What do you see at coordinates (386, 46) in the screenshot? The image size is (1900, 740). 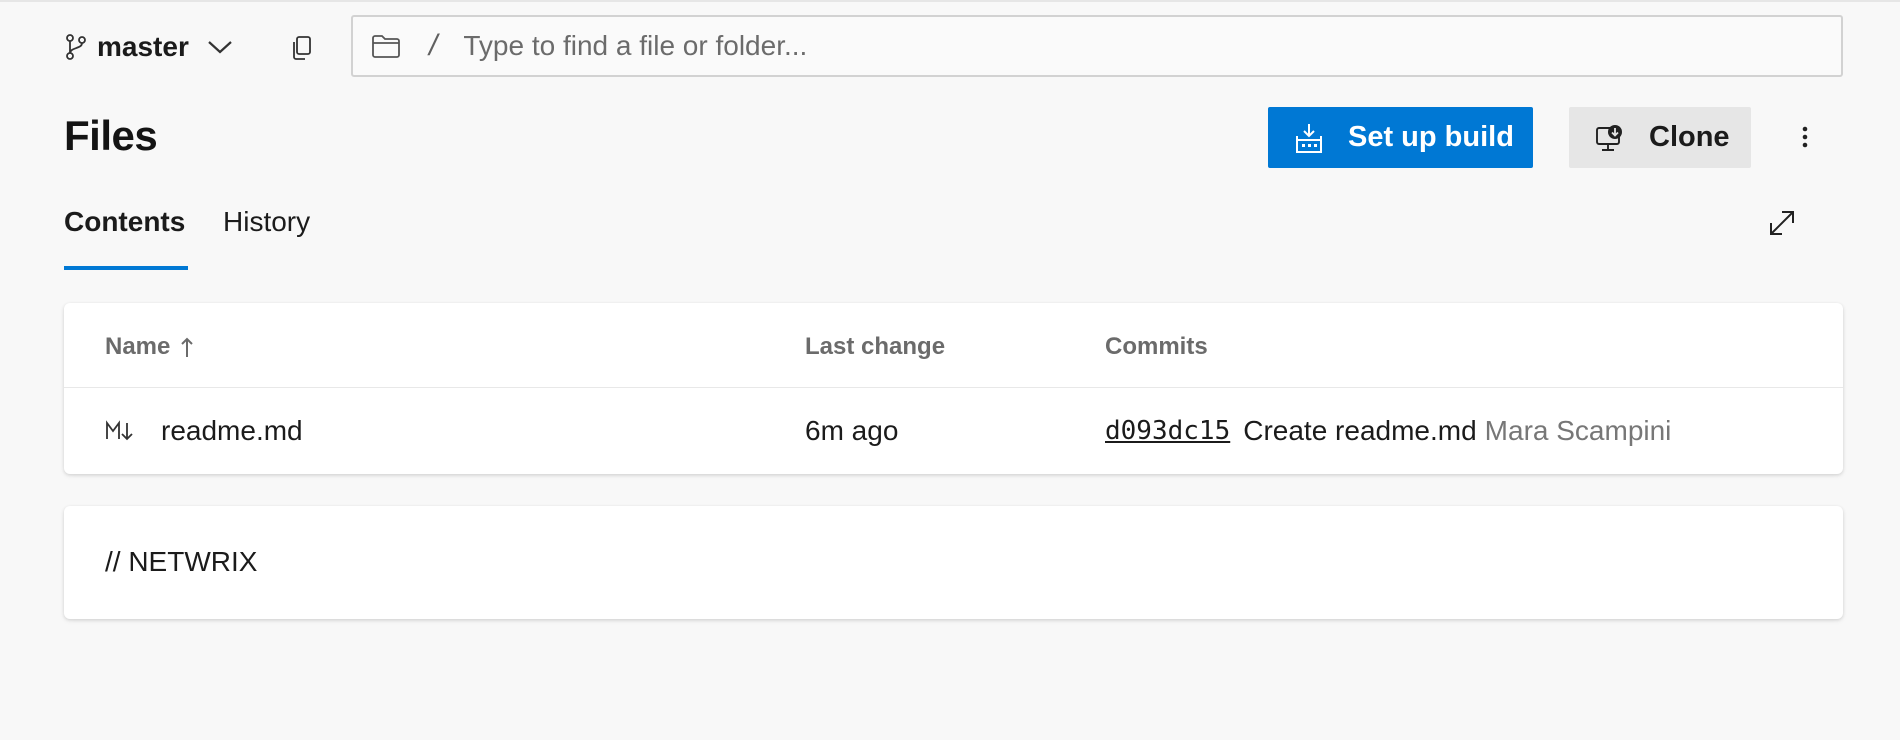 I see `folder-icon` at bounding box center [386, 46].